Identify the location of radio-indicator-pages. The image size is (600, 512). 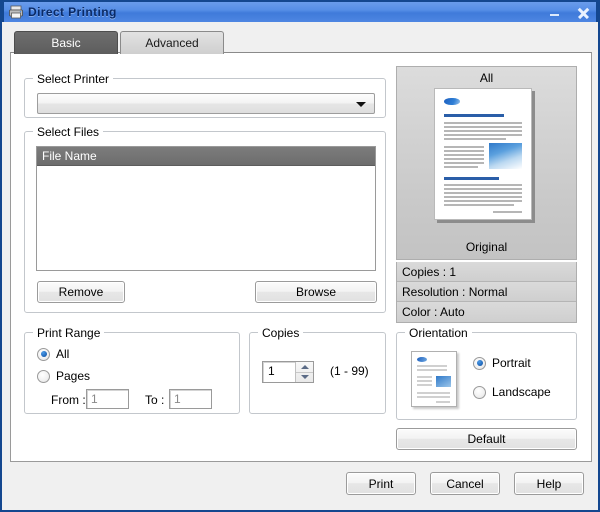
(43, 376).